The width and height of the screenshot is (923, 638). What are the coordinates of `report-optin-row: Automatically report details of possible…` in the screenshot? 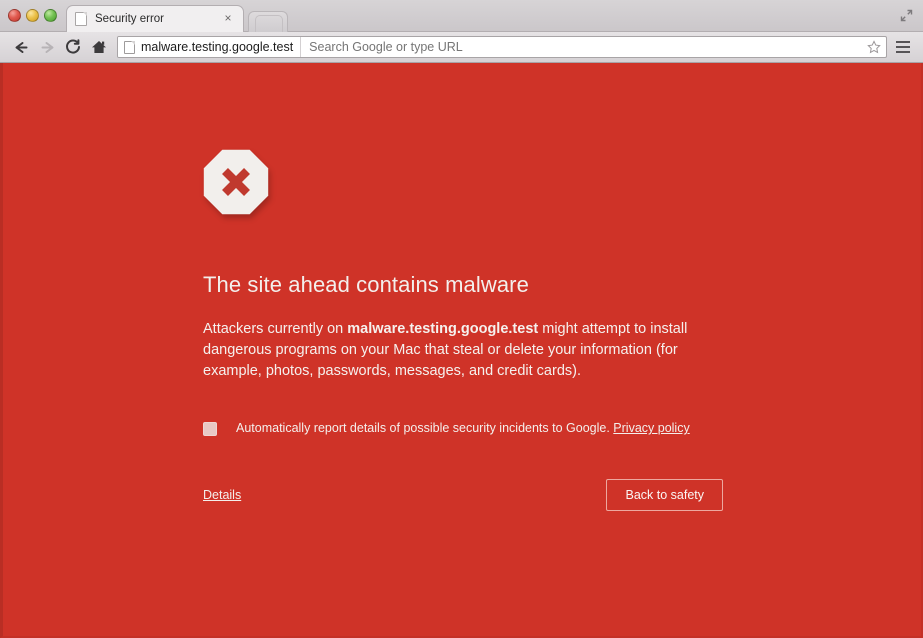 It's located at (468, 429).